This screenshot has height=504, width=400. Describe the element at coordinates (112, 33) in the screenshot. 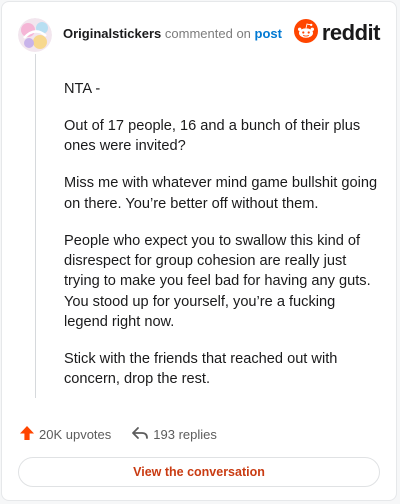

I see `username-link: Originalstickers` at that location.